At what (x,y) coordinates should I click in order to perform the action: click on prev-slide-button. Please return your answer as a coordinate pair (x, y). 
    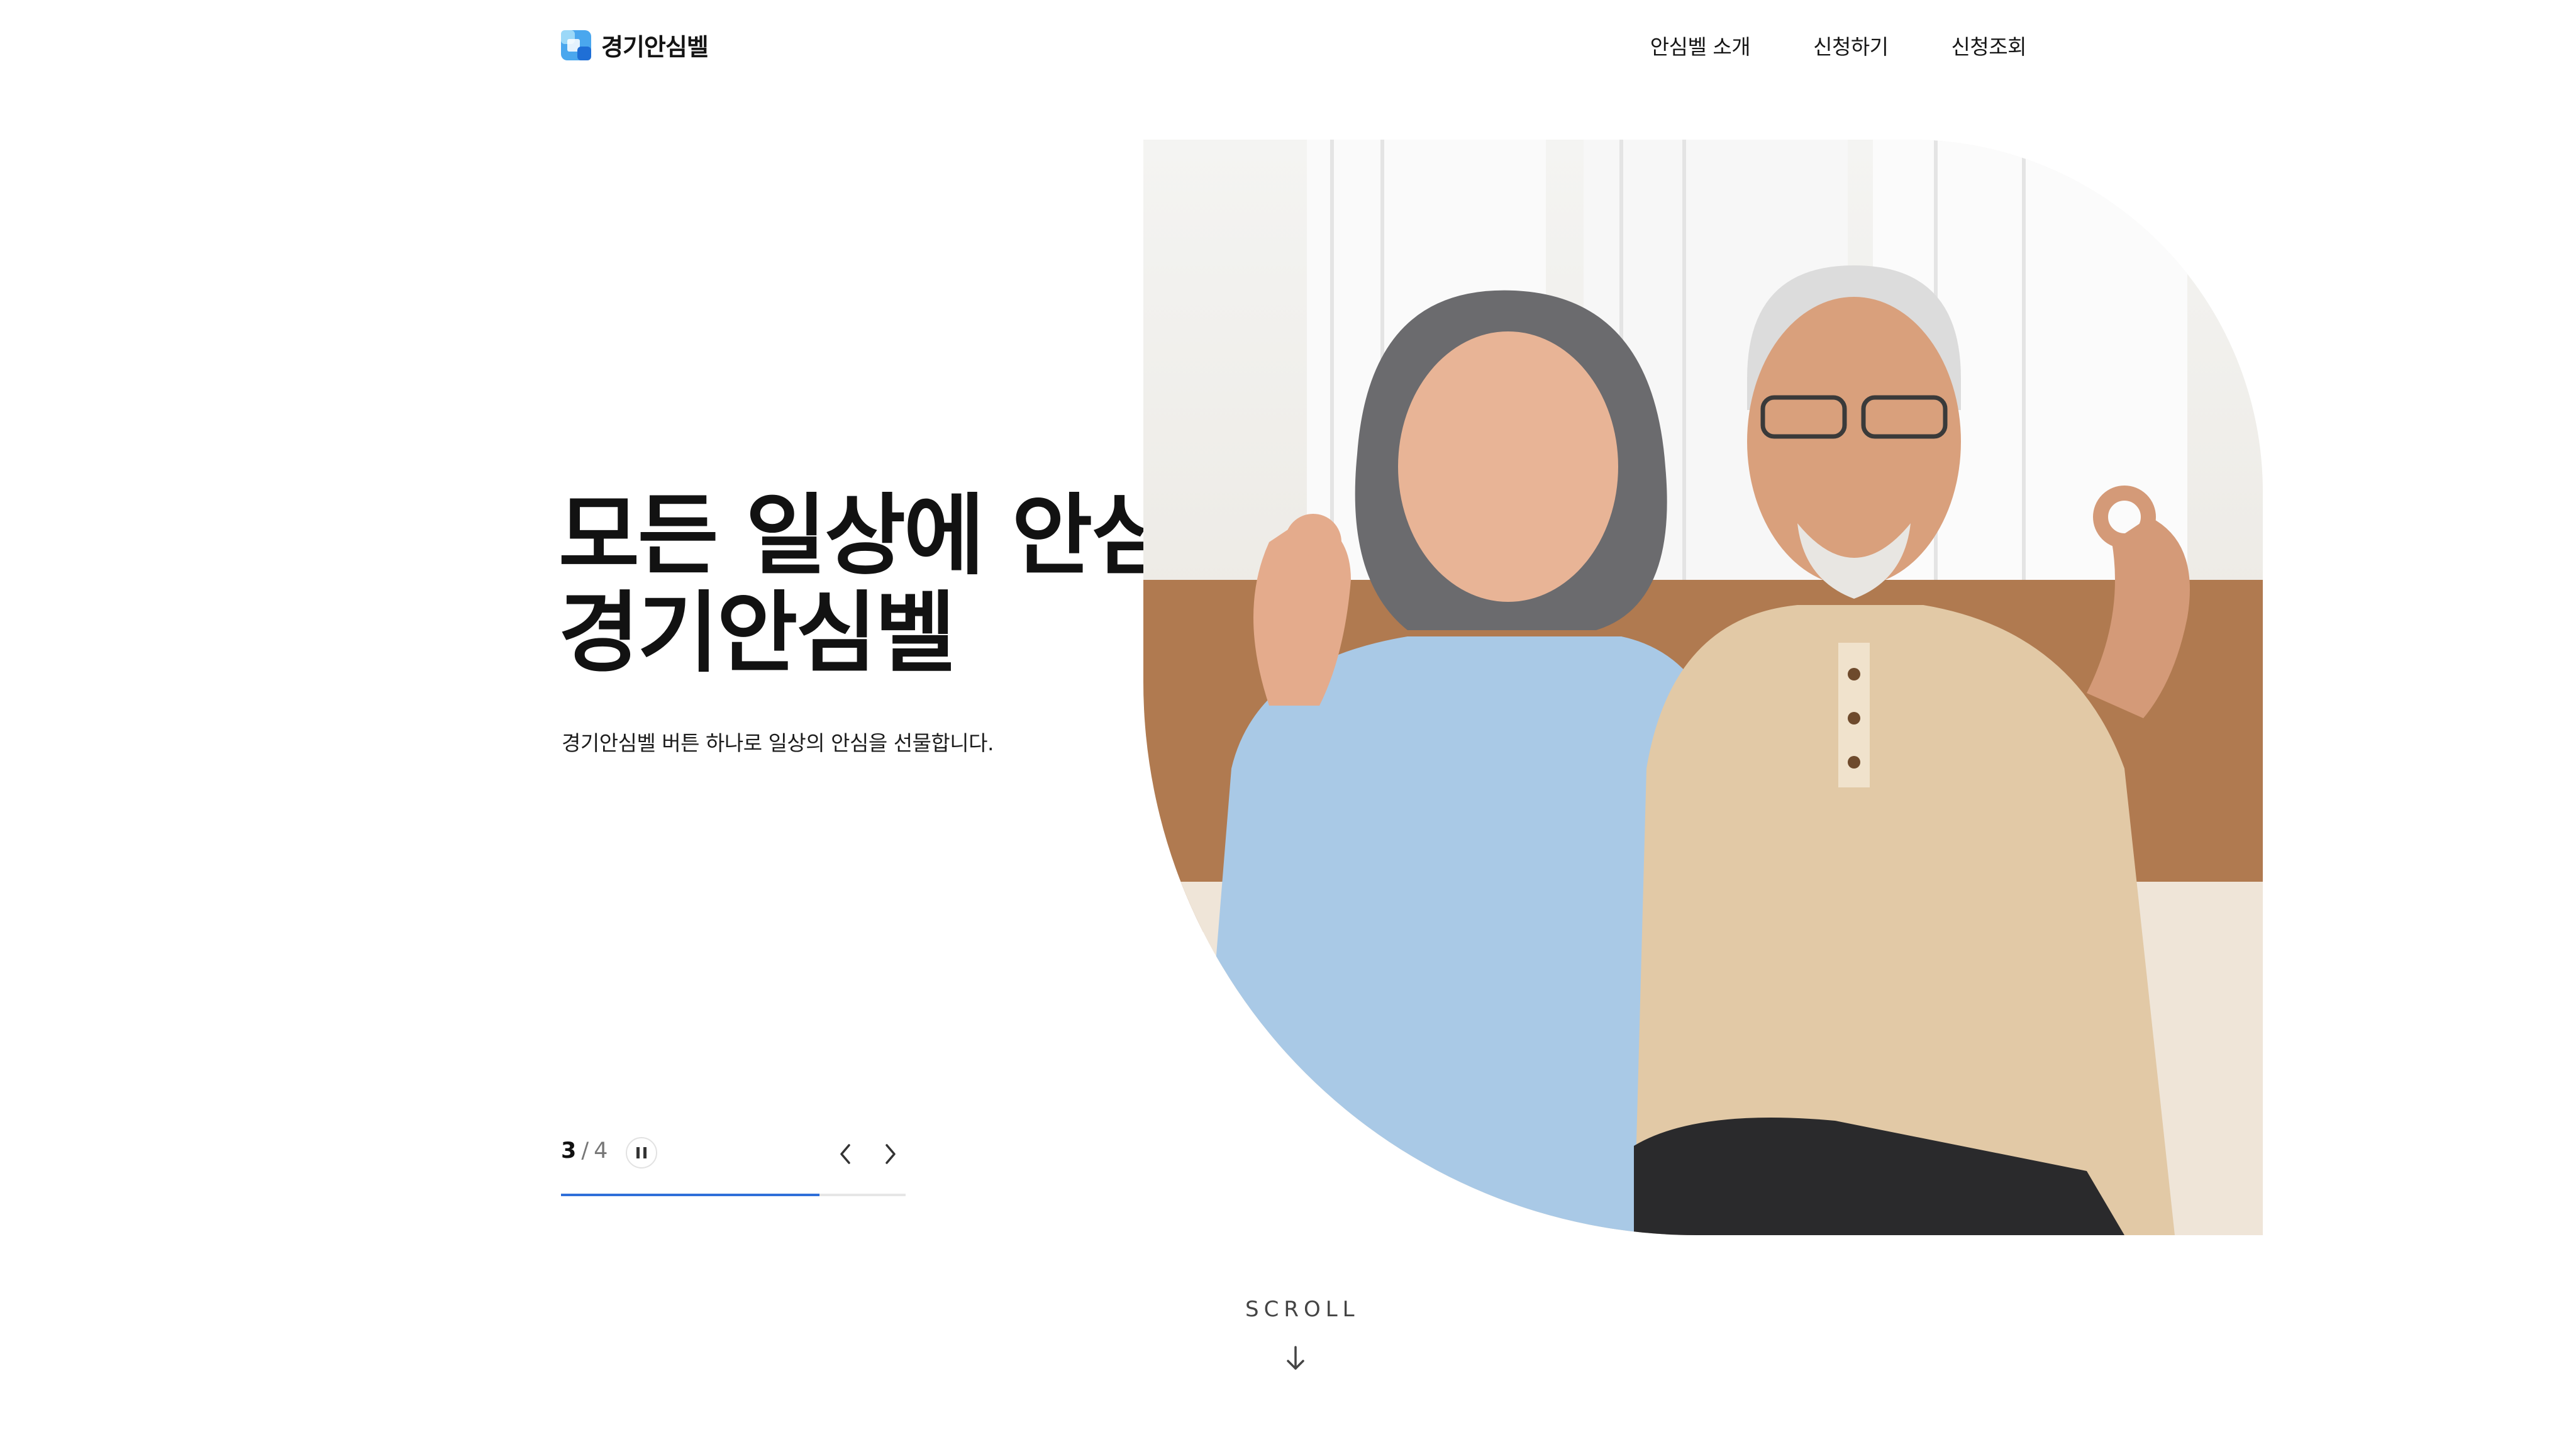
    Looking at the image, I should click on (846, 1154).